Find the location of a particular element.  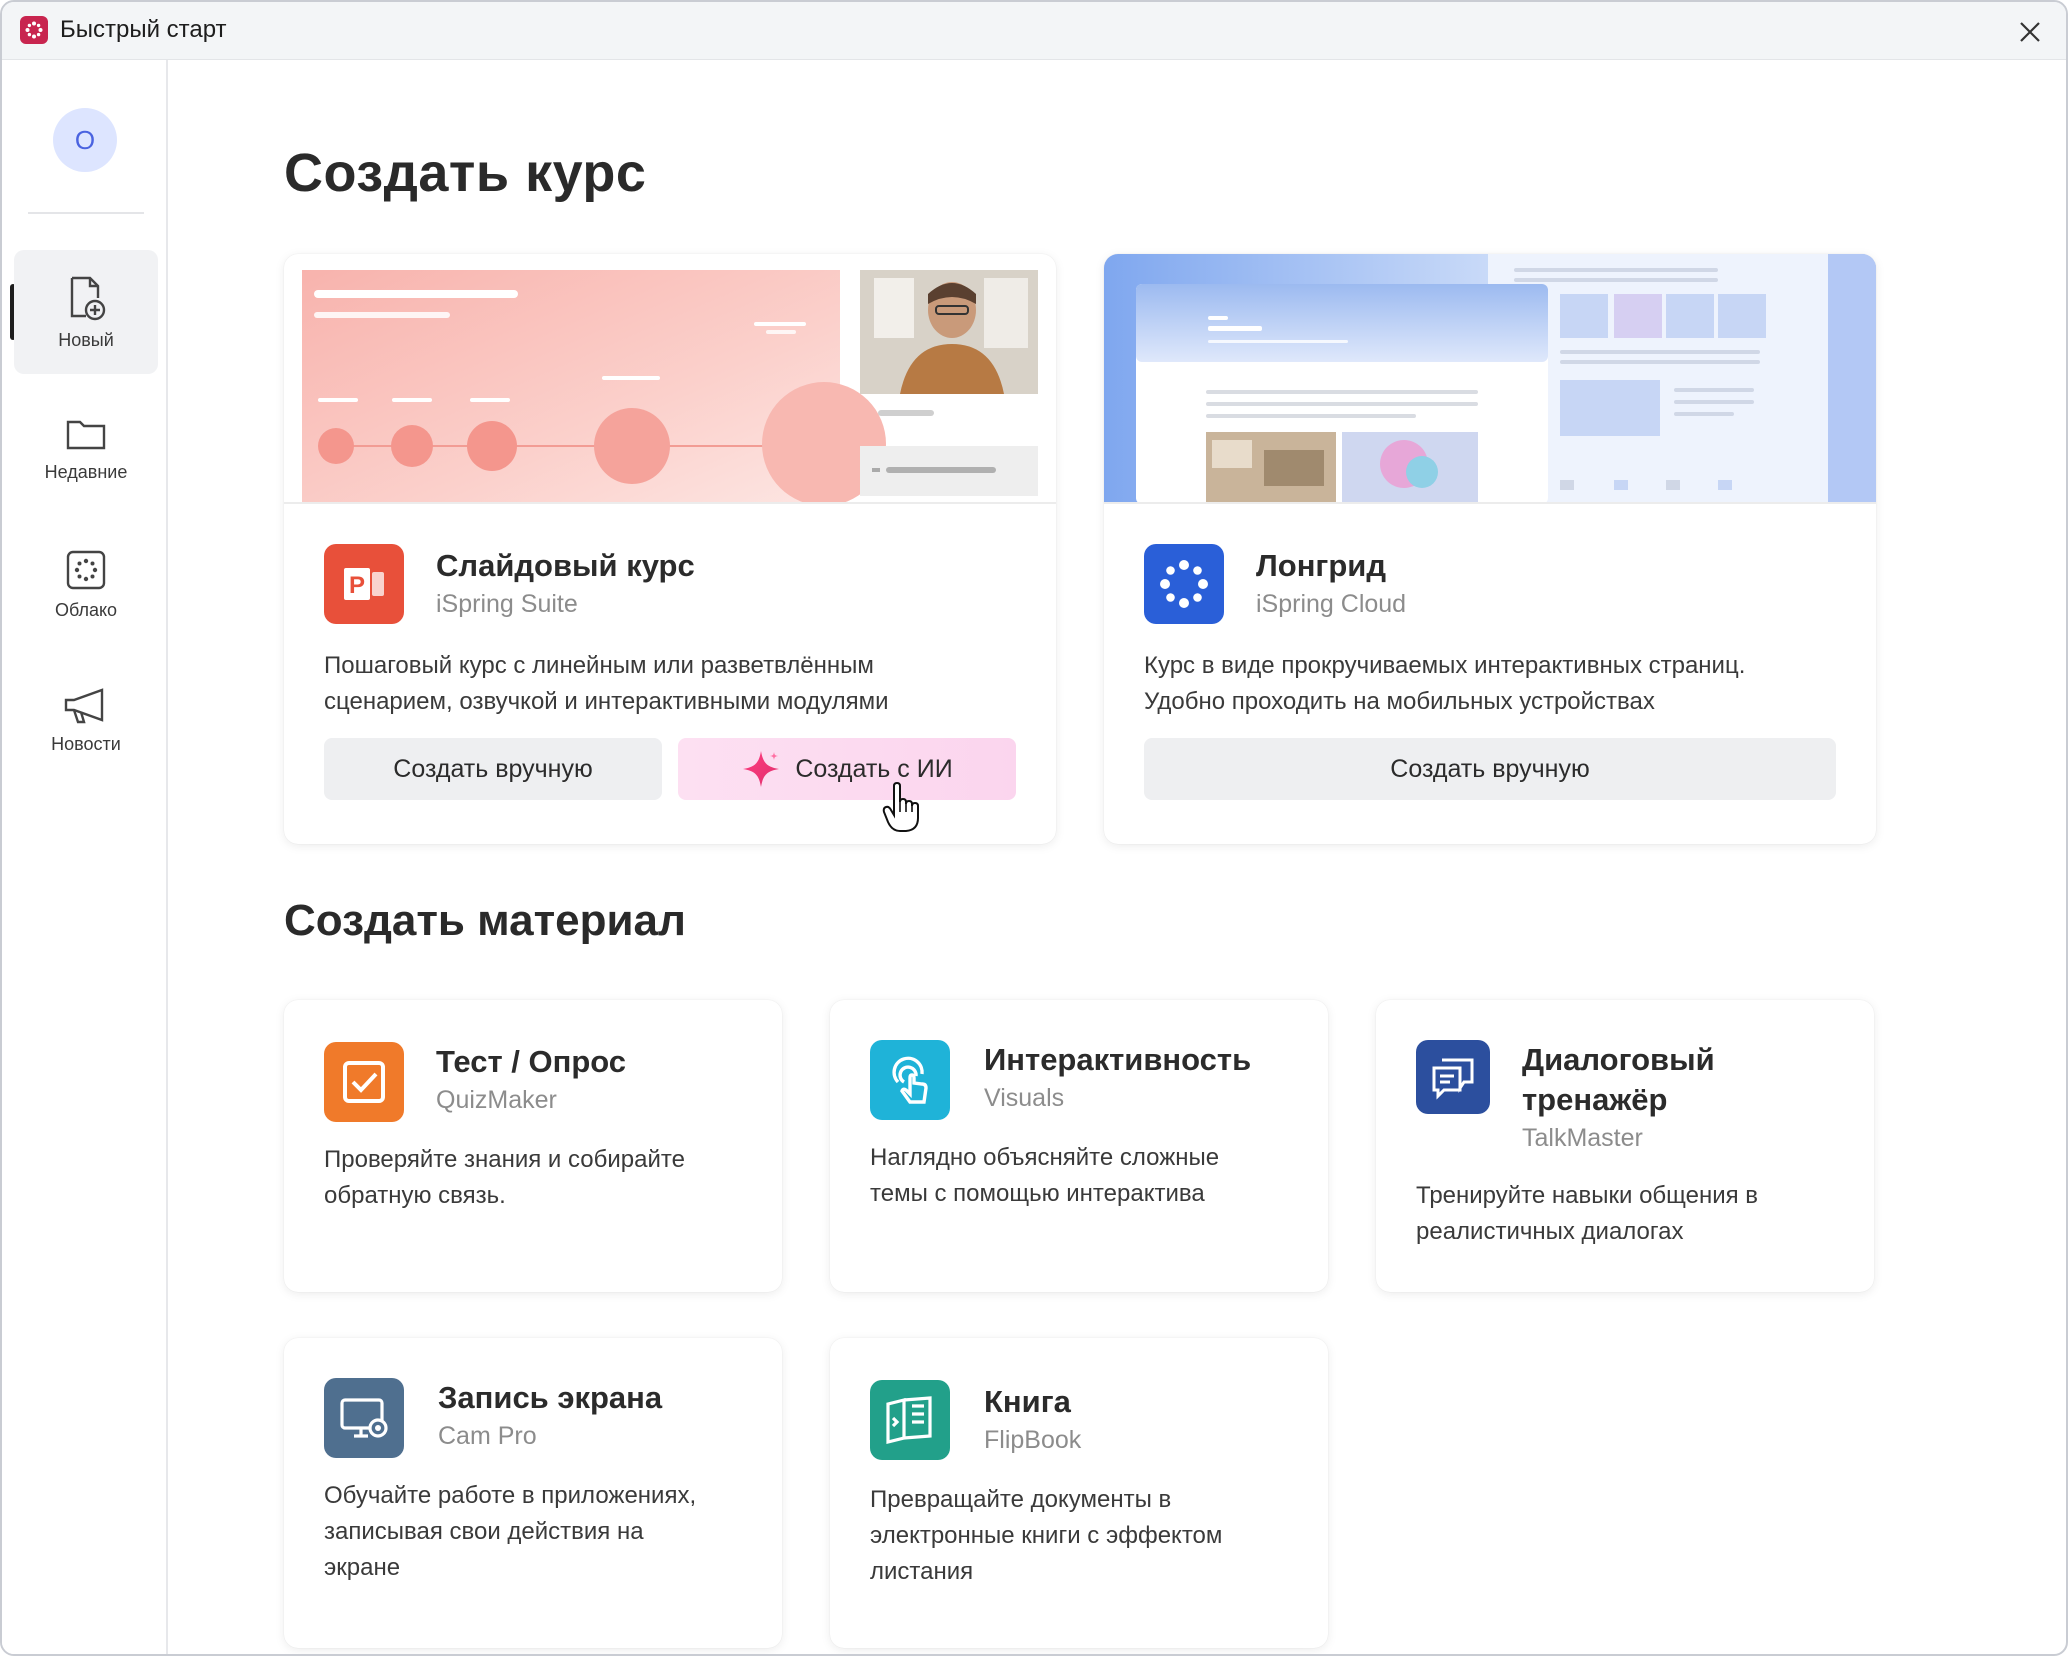

cloud-icon is located at coordinates (86, 569).